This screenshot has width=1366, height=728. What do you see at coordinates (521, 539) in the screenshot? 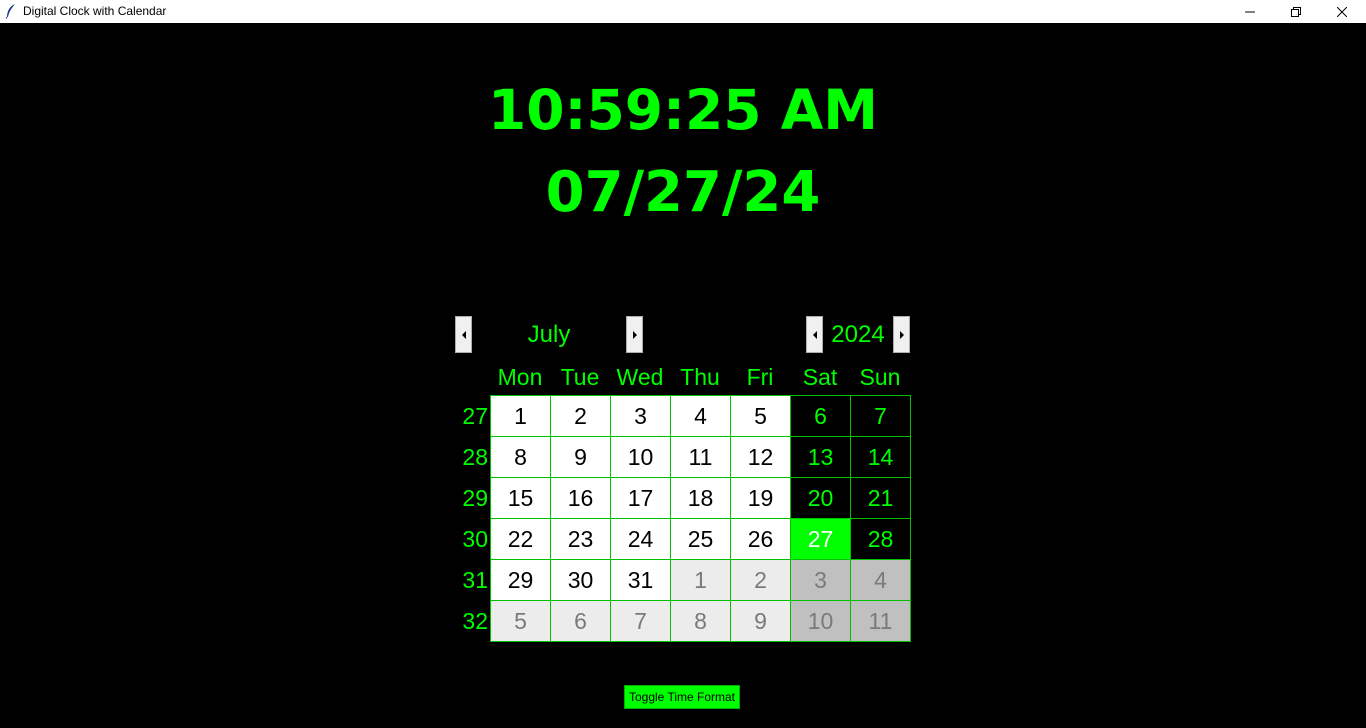
I see `day-cell: 22` at bounding box center [521, 539].